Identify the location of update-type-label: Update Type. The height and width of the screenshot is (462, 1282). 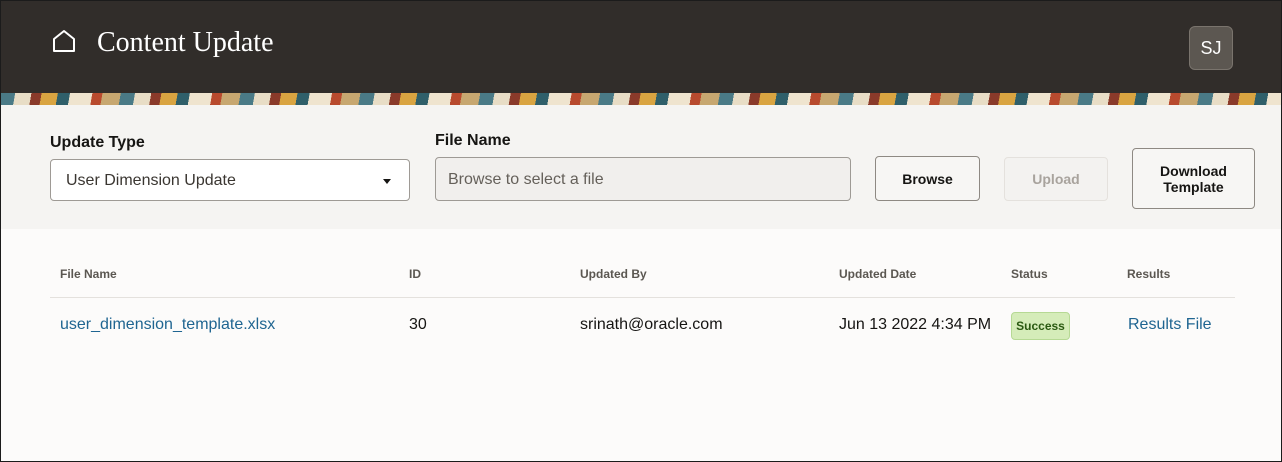
(97, 142).